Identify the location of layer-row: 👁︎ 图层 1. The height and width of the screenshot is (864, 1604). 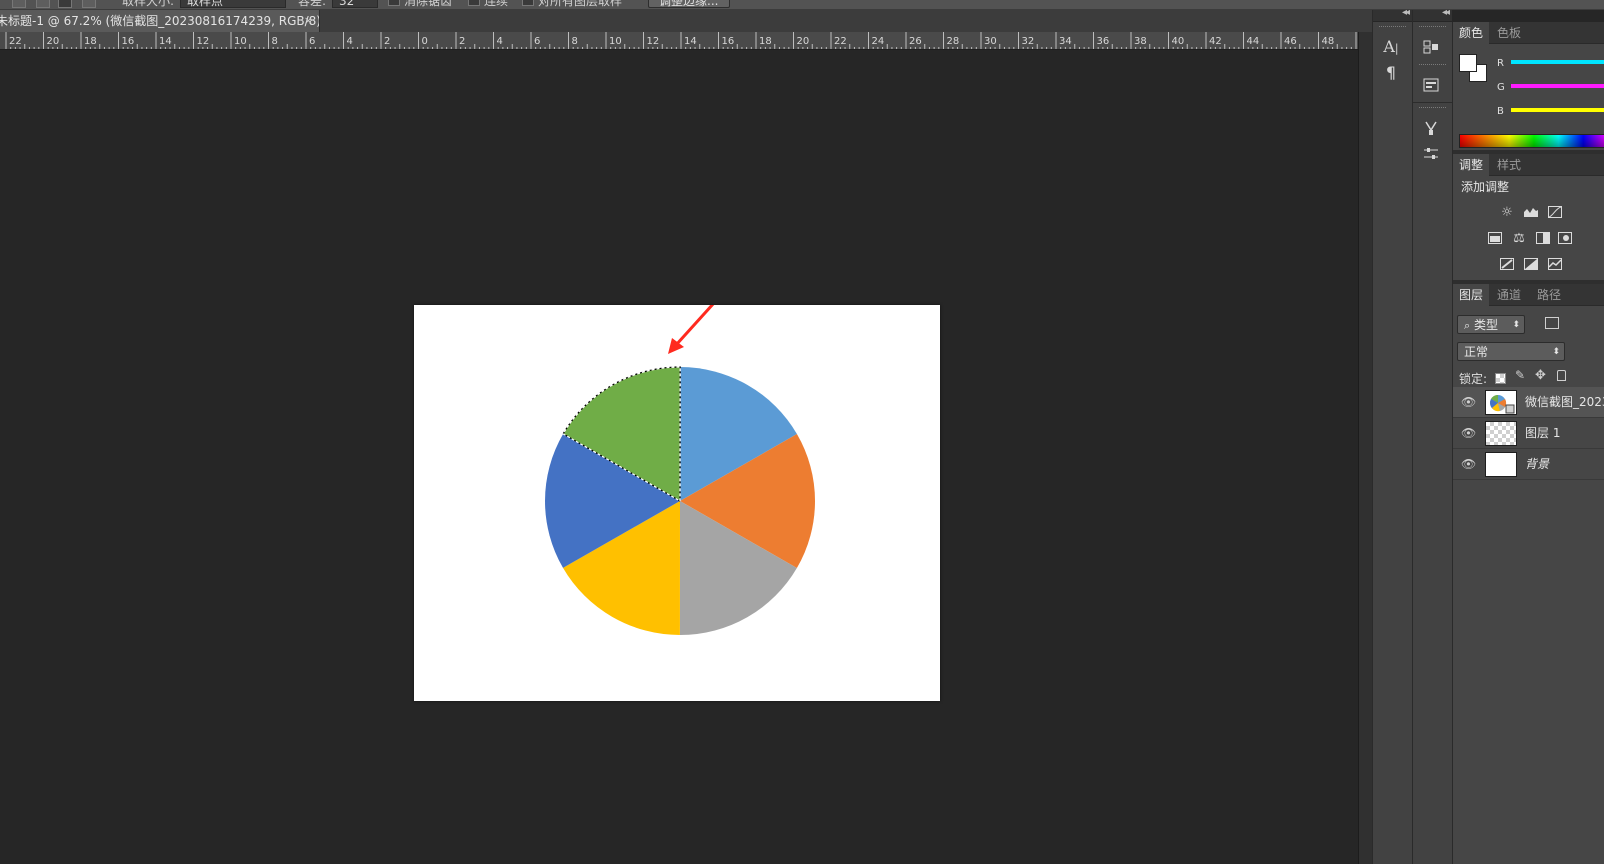
(1528, 433).